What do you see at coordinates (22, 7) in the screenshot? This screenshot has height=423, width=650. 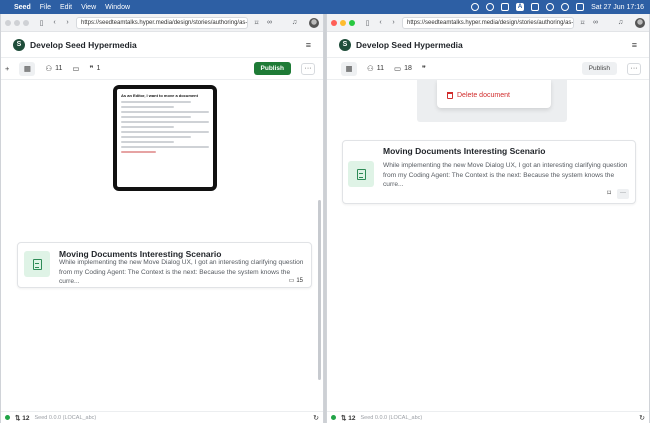 I see `menu-app: Seed` at bounding box center [22, 7].